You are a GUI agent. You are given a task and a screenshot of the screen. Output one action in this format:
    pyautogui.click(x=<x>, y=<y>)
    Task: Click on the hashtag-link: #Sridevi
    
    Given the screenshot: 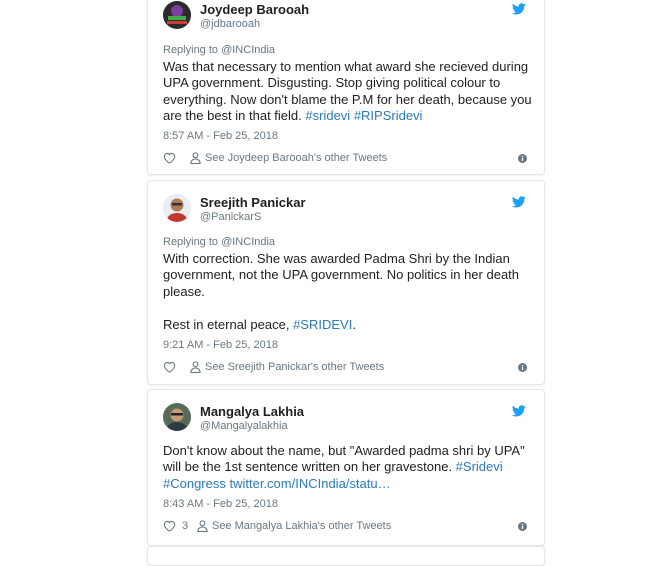 What is the action you would take?
    pyautogui.click(x=479, y=466)
    